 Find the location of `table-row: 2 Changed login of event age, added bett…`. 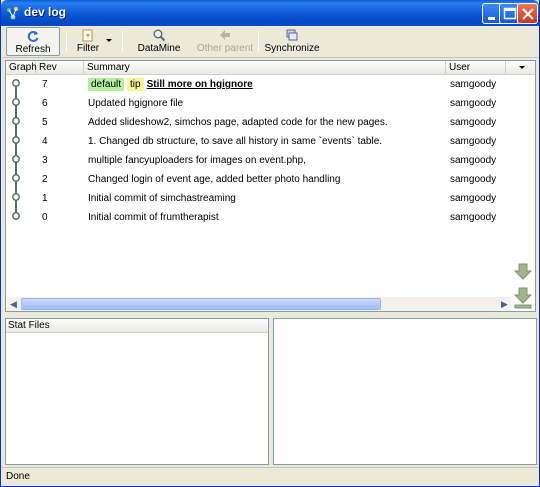

table-row: 2 Changed login of event age, added bett… is located at coordinates (256, 179).